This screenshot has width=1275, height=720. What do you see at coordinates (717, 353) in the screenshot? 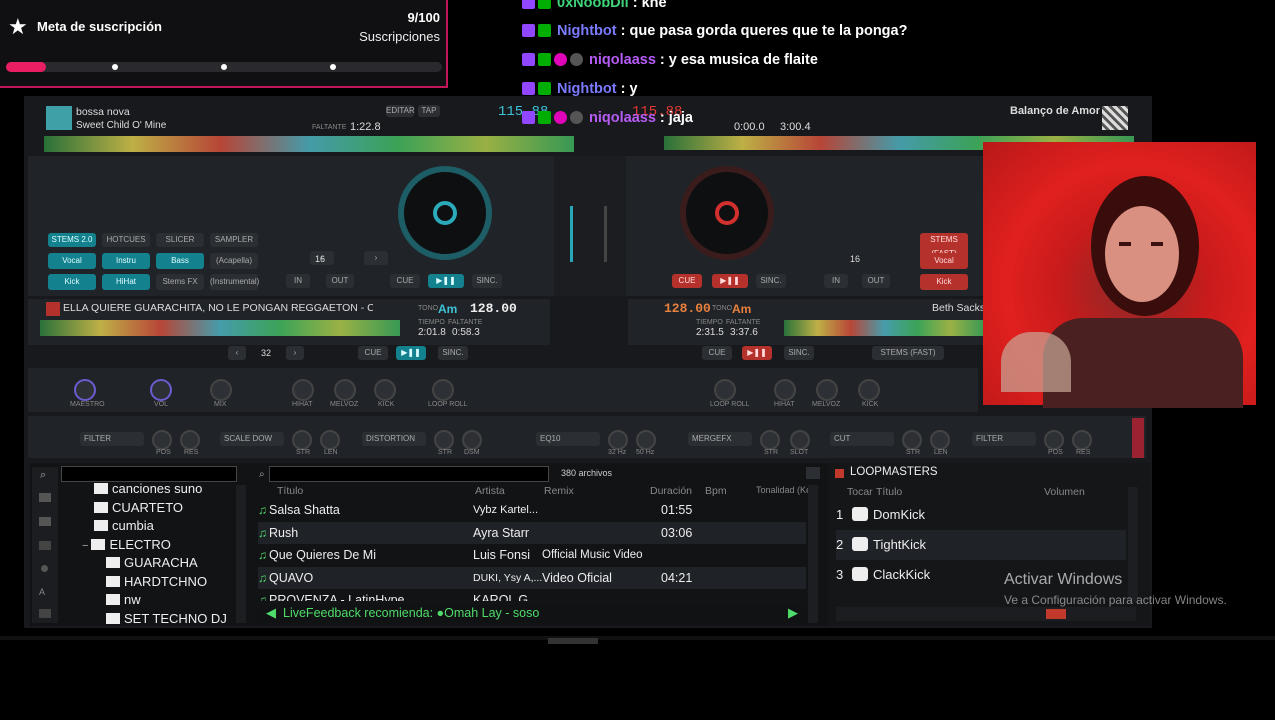
I see `cue-right-bottom-button: CUE` at bounding box center [717, 353].